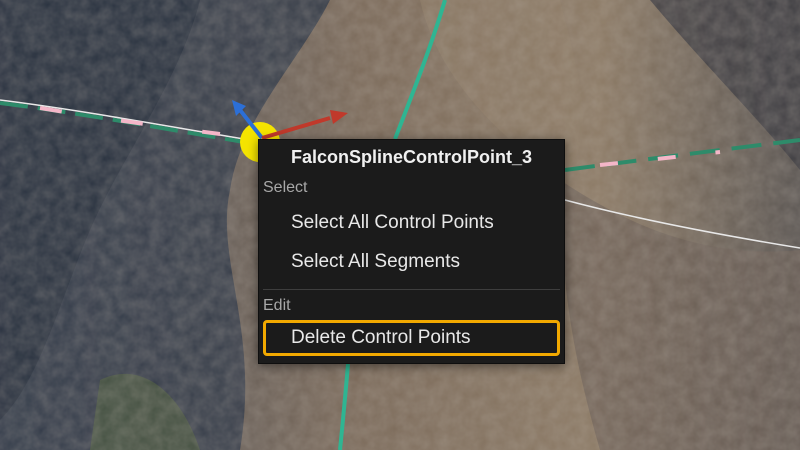 The height and width of the screenshot is (450, 800). I want to click on select-all-segments-item: Select All Segments, so click(411, 262).